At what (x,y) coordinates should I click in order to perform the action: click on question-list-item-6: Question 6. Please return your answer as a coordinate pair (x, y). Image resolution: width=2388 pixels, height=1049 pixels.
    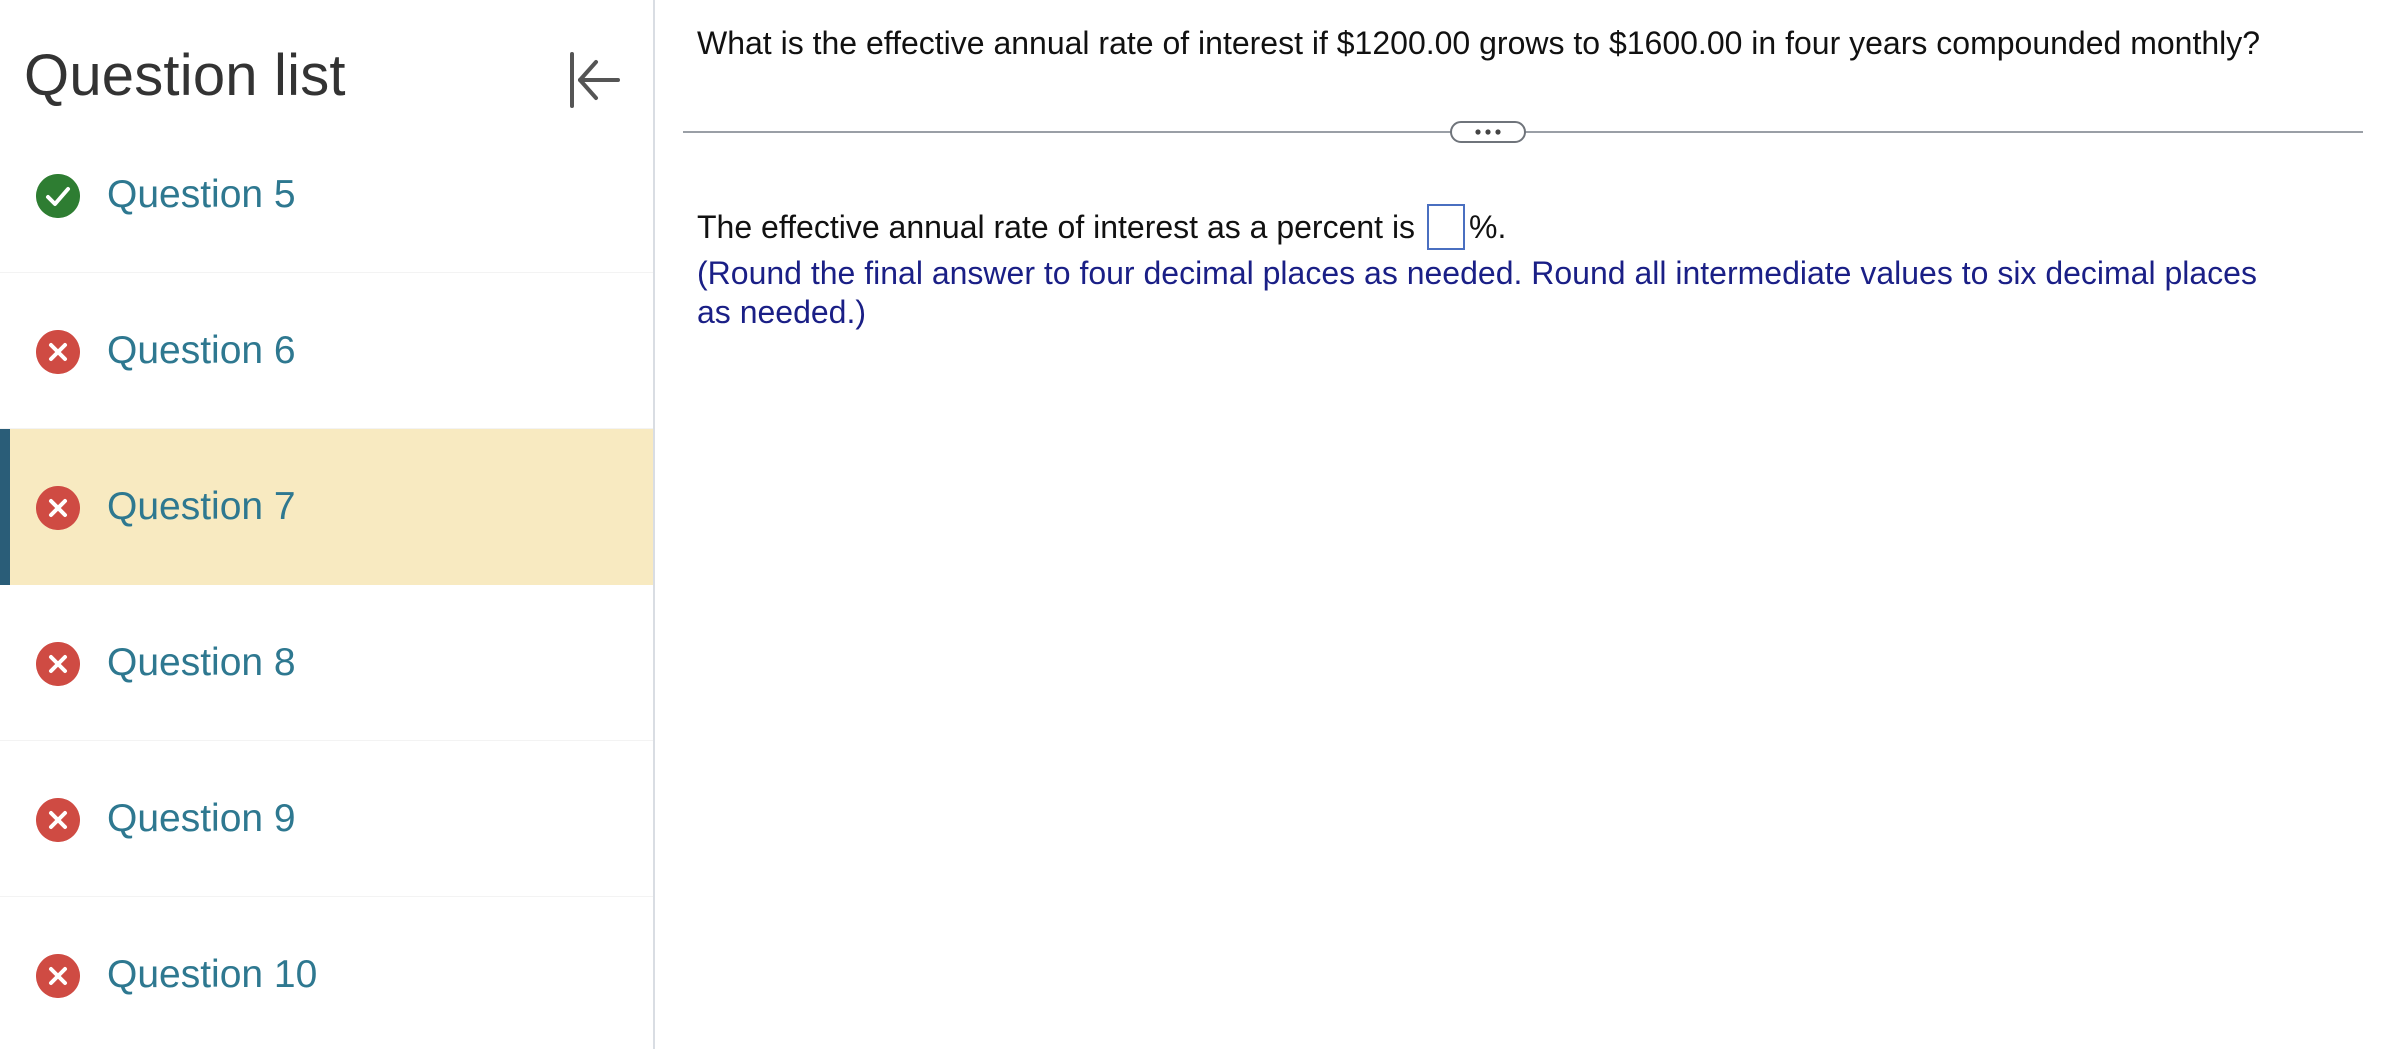
    Looking at the image, I should click on (326, 351).